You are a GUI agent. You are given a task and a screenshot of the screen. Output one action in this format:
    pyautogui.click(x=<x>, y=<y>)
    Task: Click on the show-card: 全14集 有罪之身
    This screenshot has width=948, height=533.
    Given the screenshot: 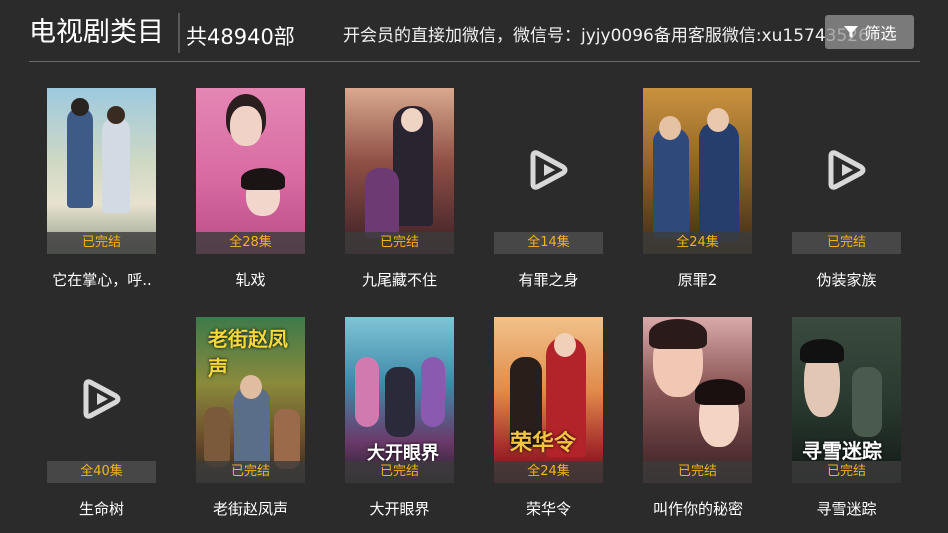 What is the action you would take?
    pyautogui.click(x=548, y=189)
    